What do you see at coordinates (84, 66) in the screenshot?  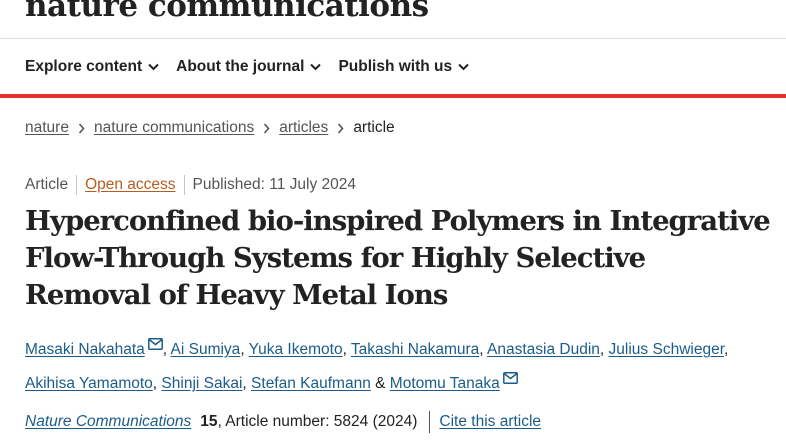 I see `nav-explore-content-label: Explore content` at bounding box center [84, 66].